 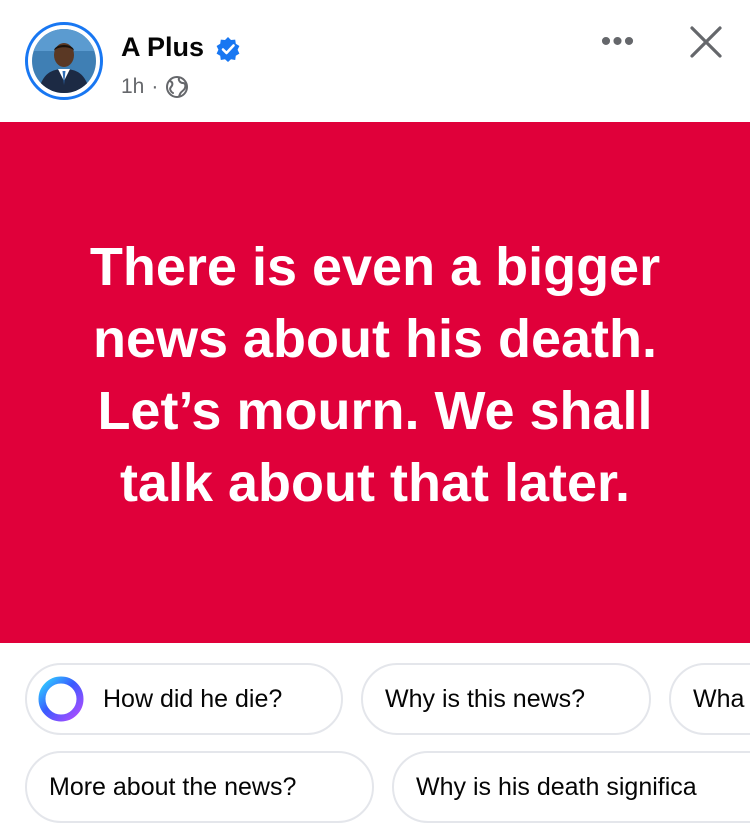 I want to click on suggestion-chip-truncated: Wha, so click(x=709, y=699).